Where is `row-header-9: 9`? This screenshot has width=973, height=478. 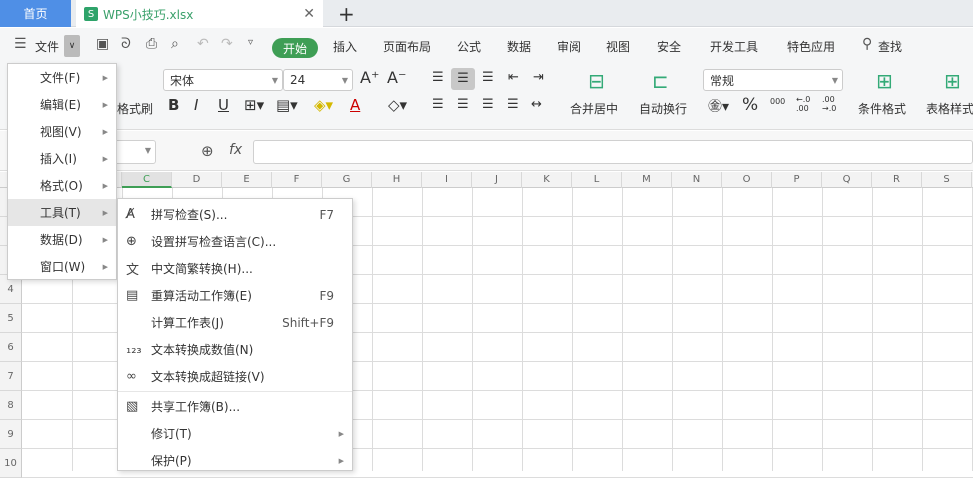 row-header-9: 9 is located at coordinates (11, 434).